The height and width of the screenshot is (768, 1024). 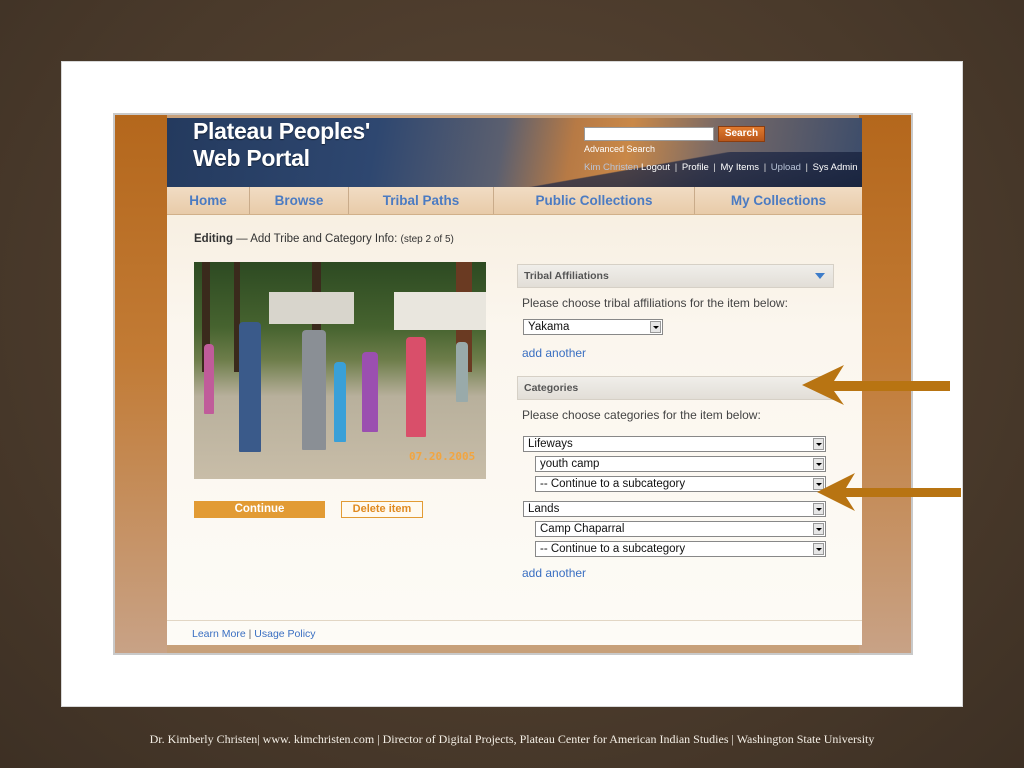 What do you see at coordinates (442, 456) in the screenshot?
I see `photo-date-stamp: 07.20.2005` at bounding box center [442, 456].